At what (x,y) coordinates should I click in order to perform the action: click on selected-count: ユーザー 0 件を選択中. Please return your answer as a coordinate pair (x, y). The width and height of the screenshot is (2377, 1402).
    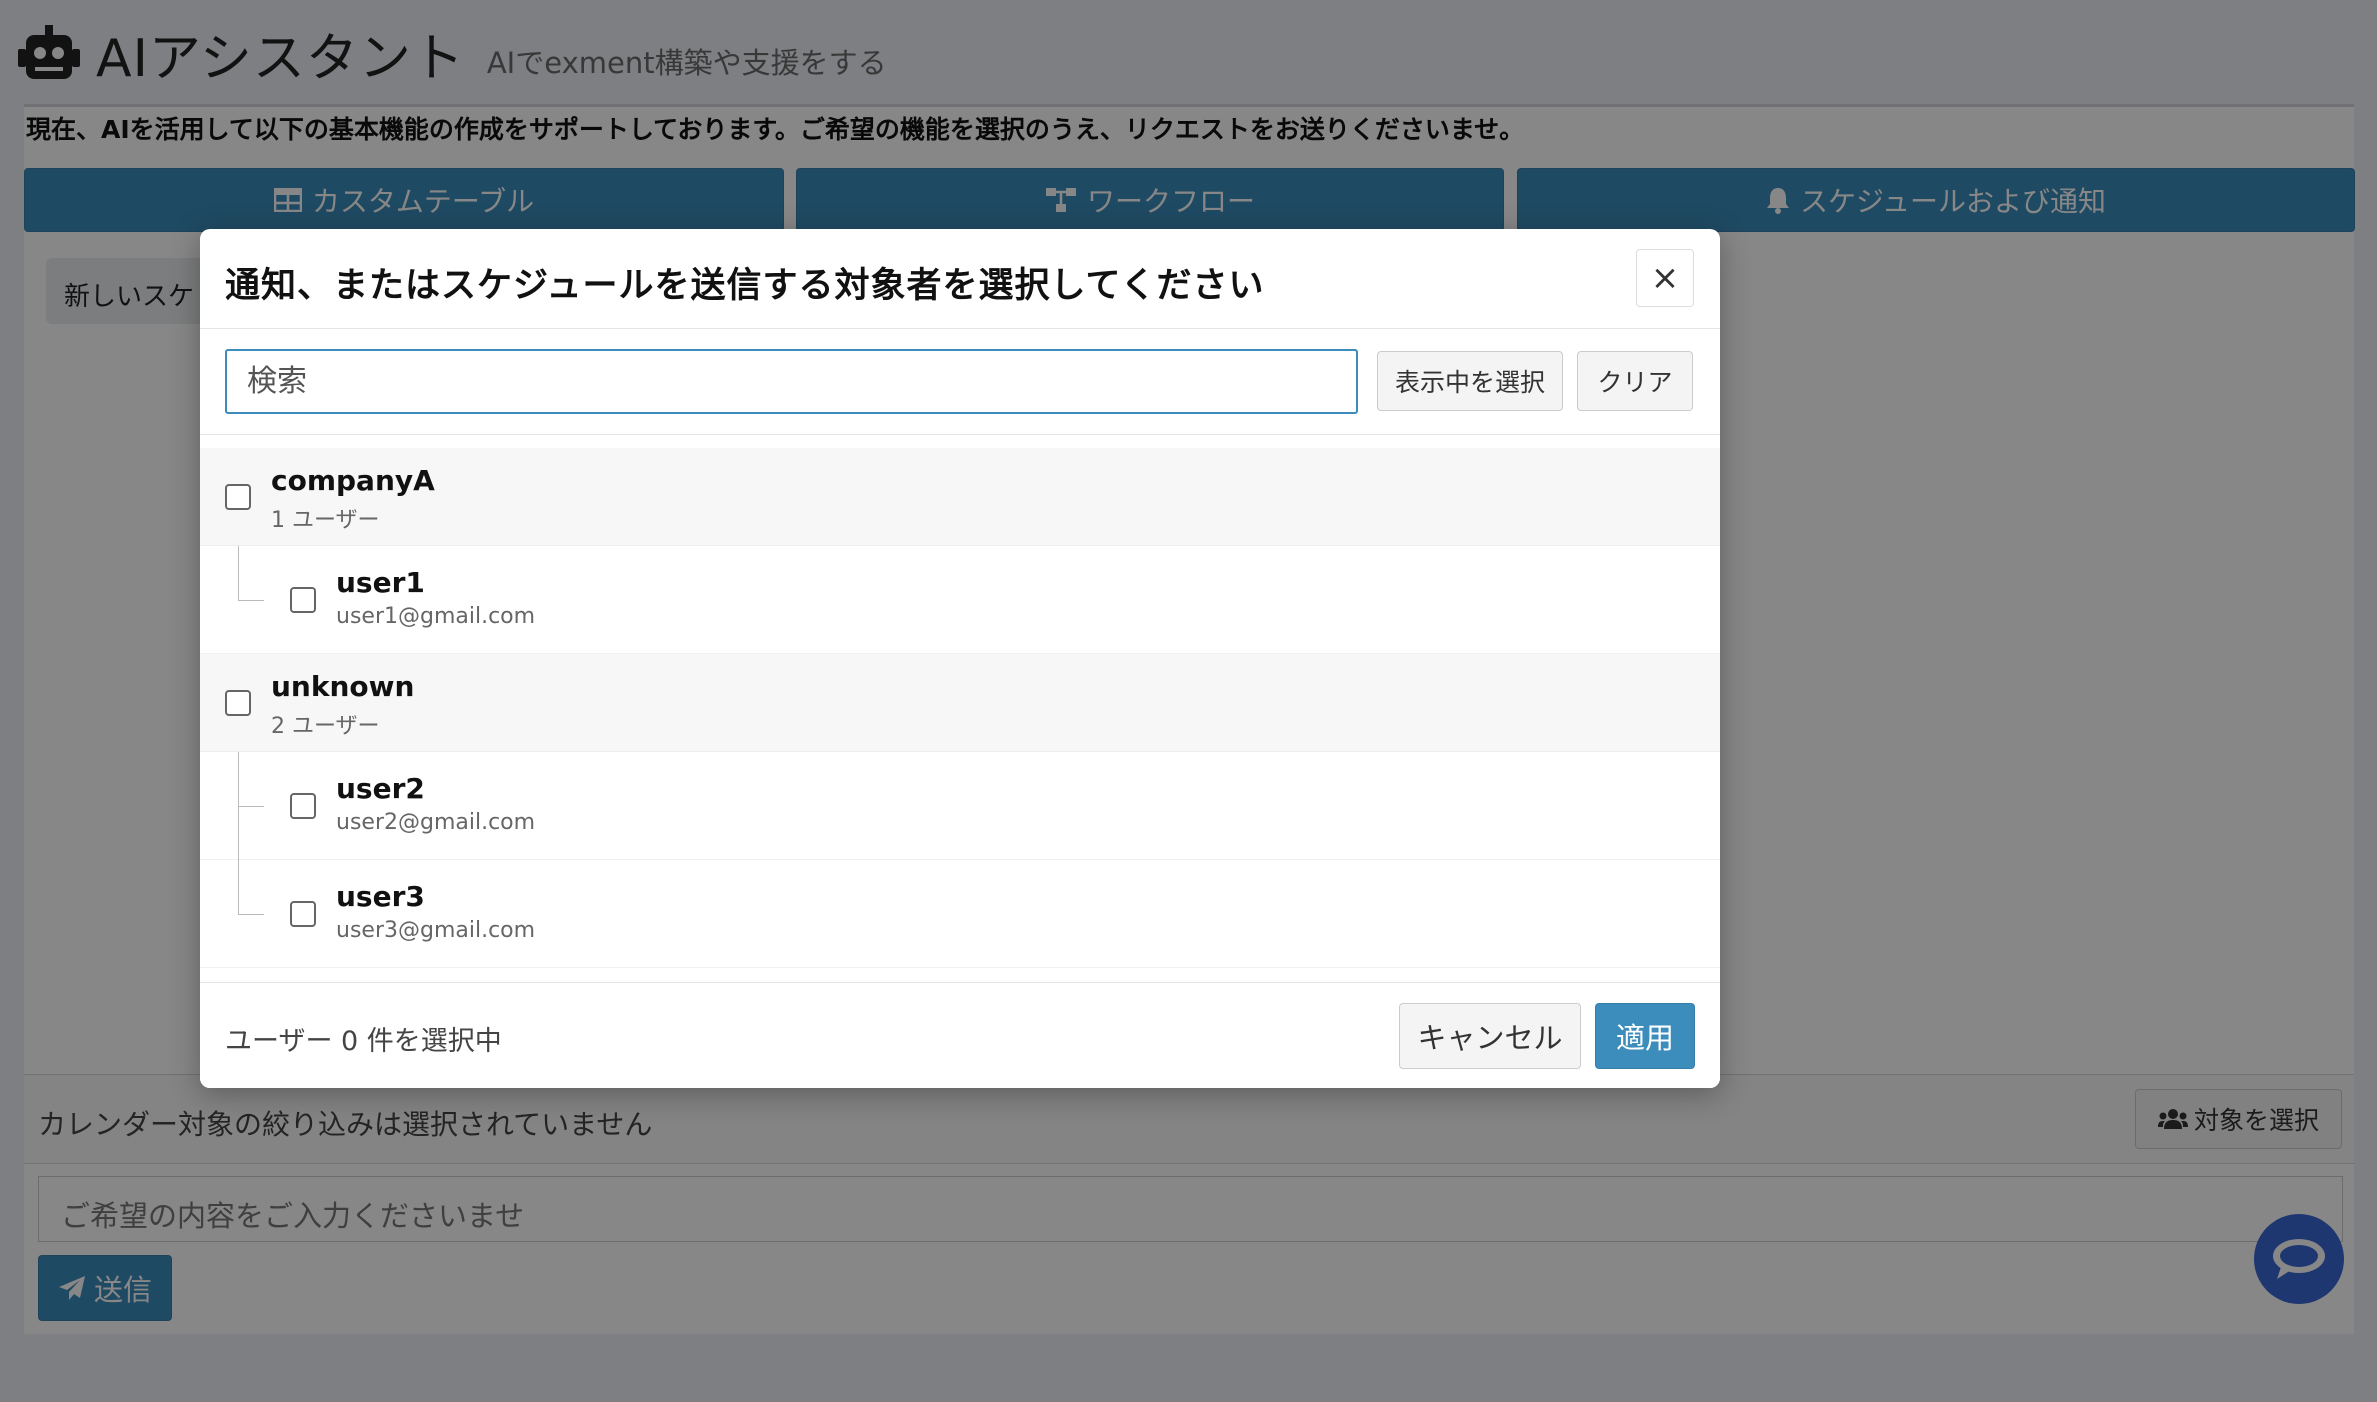
    Looking at the image, I should click on (363, 1041).